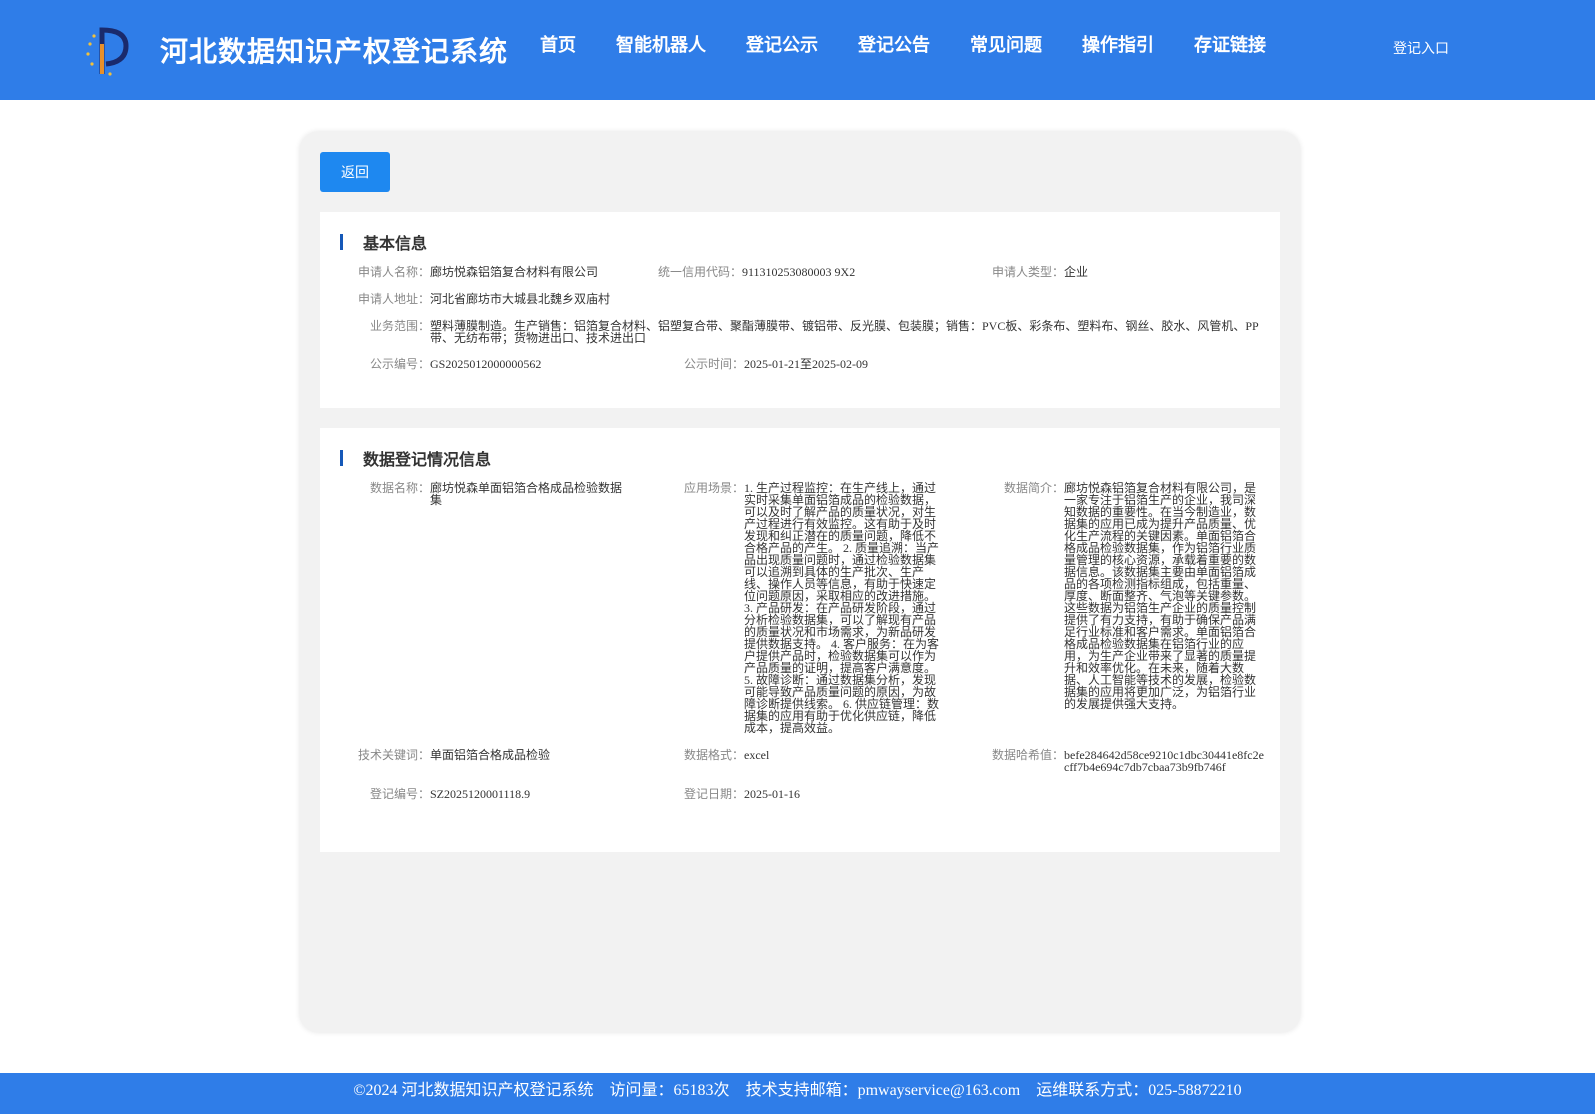  What do you see at coordinates (713, 755) in the screenshot?
I see `field-label: 数据格式：` at bounding box center [713, 755].